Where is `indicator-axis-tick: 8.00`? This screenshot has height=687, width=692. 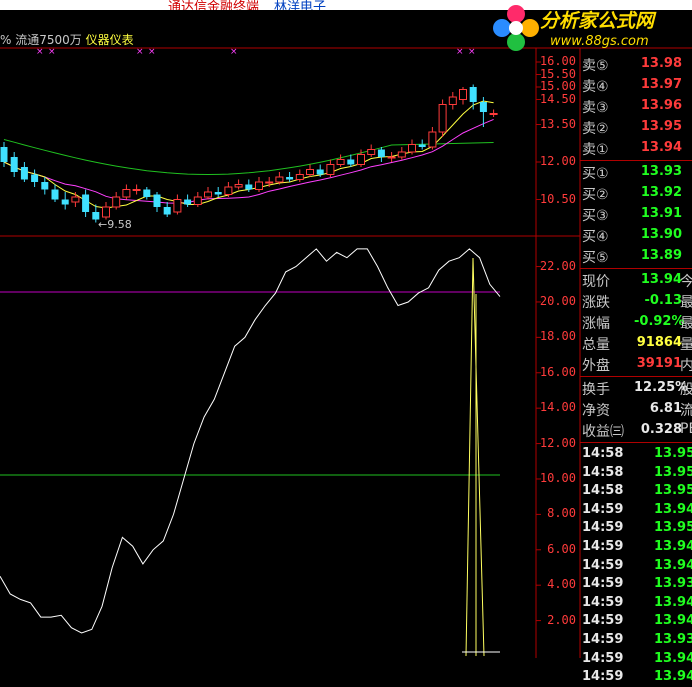 indicator-axis-tick: 8.00 is located at coordinates (561, 513).